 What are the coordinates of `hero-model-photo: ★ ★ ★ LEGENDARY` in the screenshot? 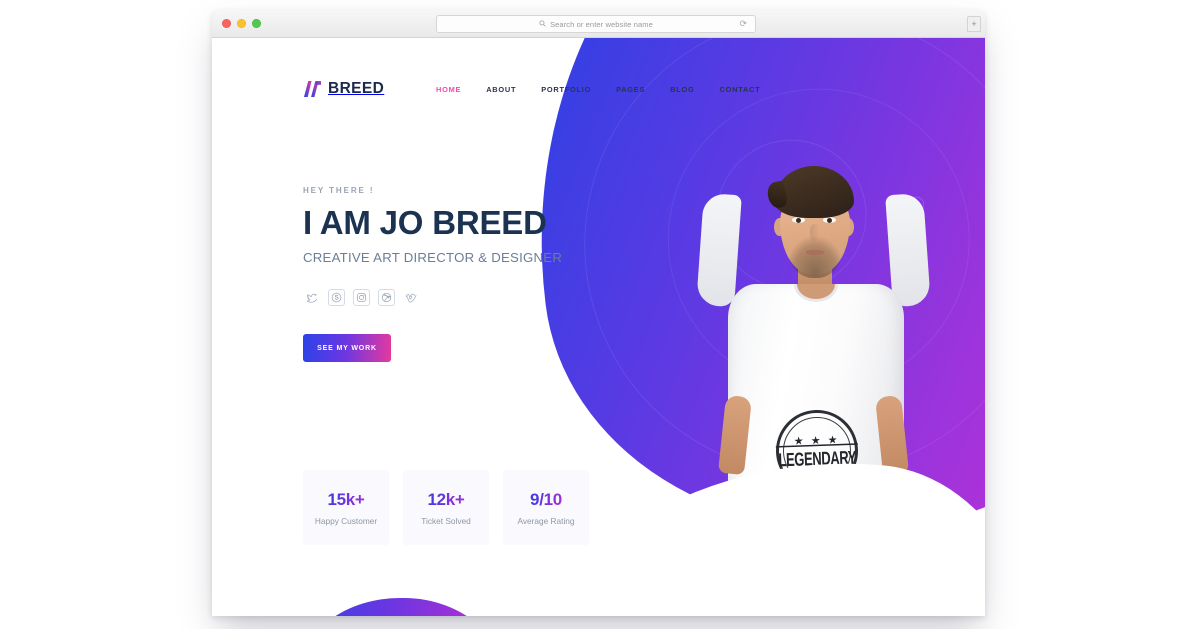 It's located at (813, 332).